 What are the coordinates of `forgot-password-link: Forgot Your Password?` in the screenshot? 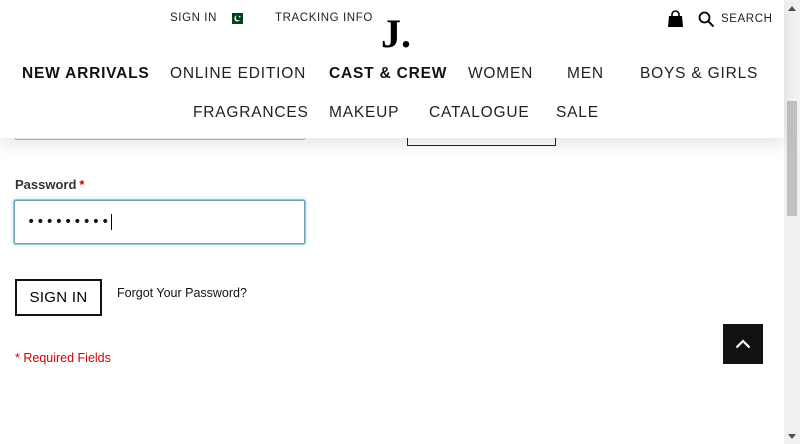 It's located at (182, 293).